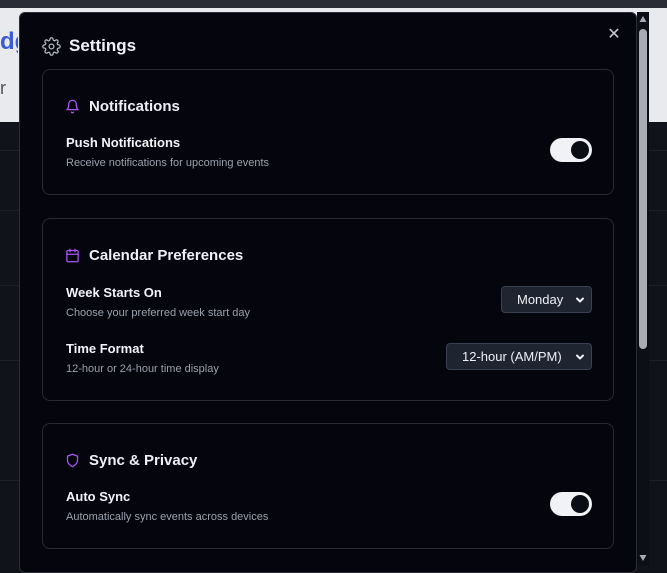 This screenshot has height=573, width=667. Describe the element at coordinates (166, 255) in the screenshot. I see `section-title: Calendar Preferences` at that location.